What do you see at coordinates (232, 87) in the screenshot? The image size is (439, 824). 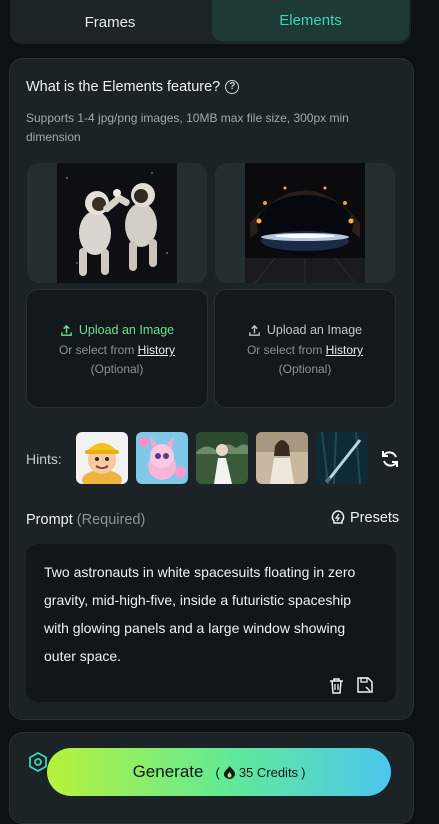 I see `help-icon: ?` at bounding box center [232, 87].